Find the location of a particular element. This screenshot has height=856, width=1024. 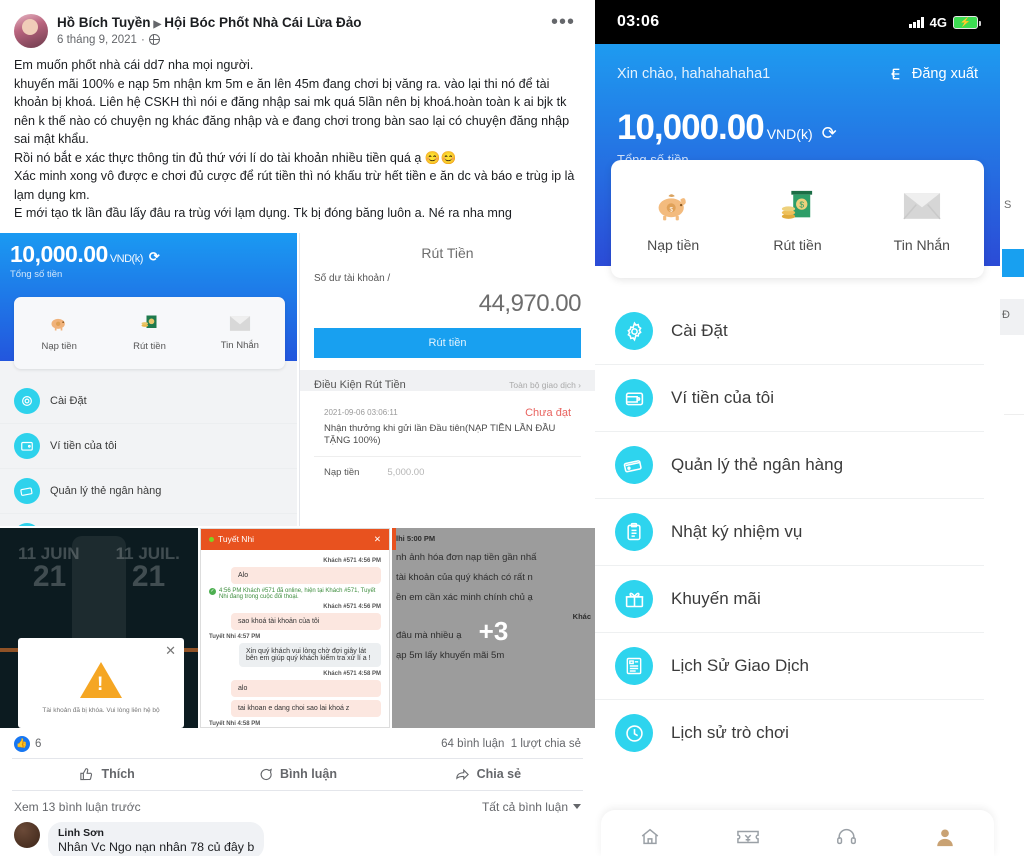

thumb-menu-item-wallet: Ví tiền của tôi is located at coordinates (148, 446).